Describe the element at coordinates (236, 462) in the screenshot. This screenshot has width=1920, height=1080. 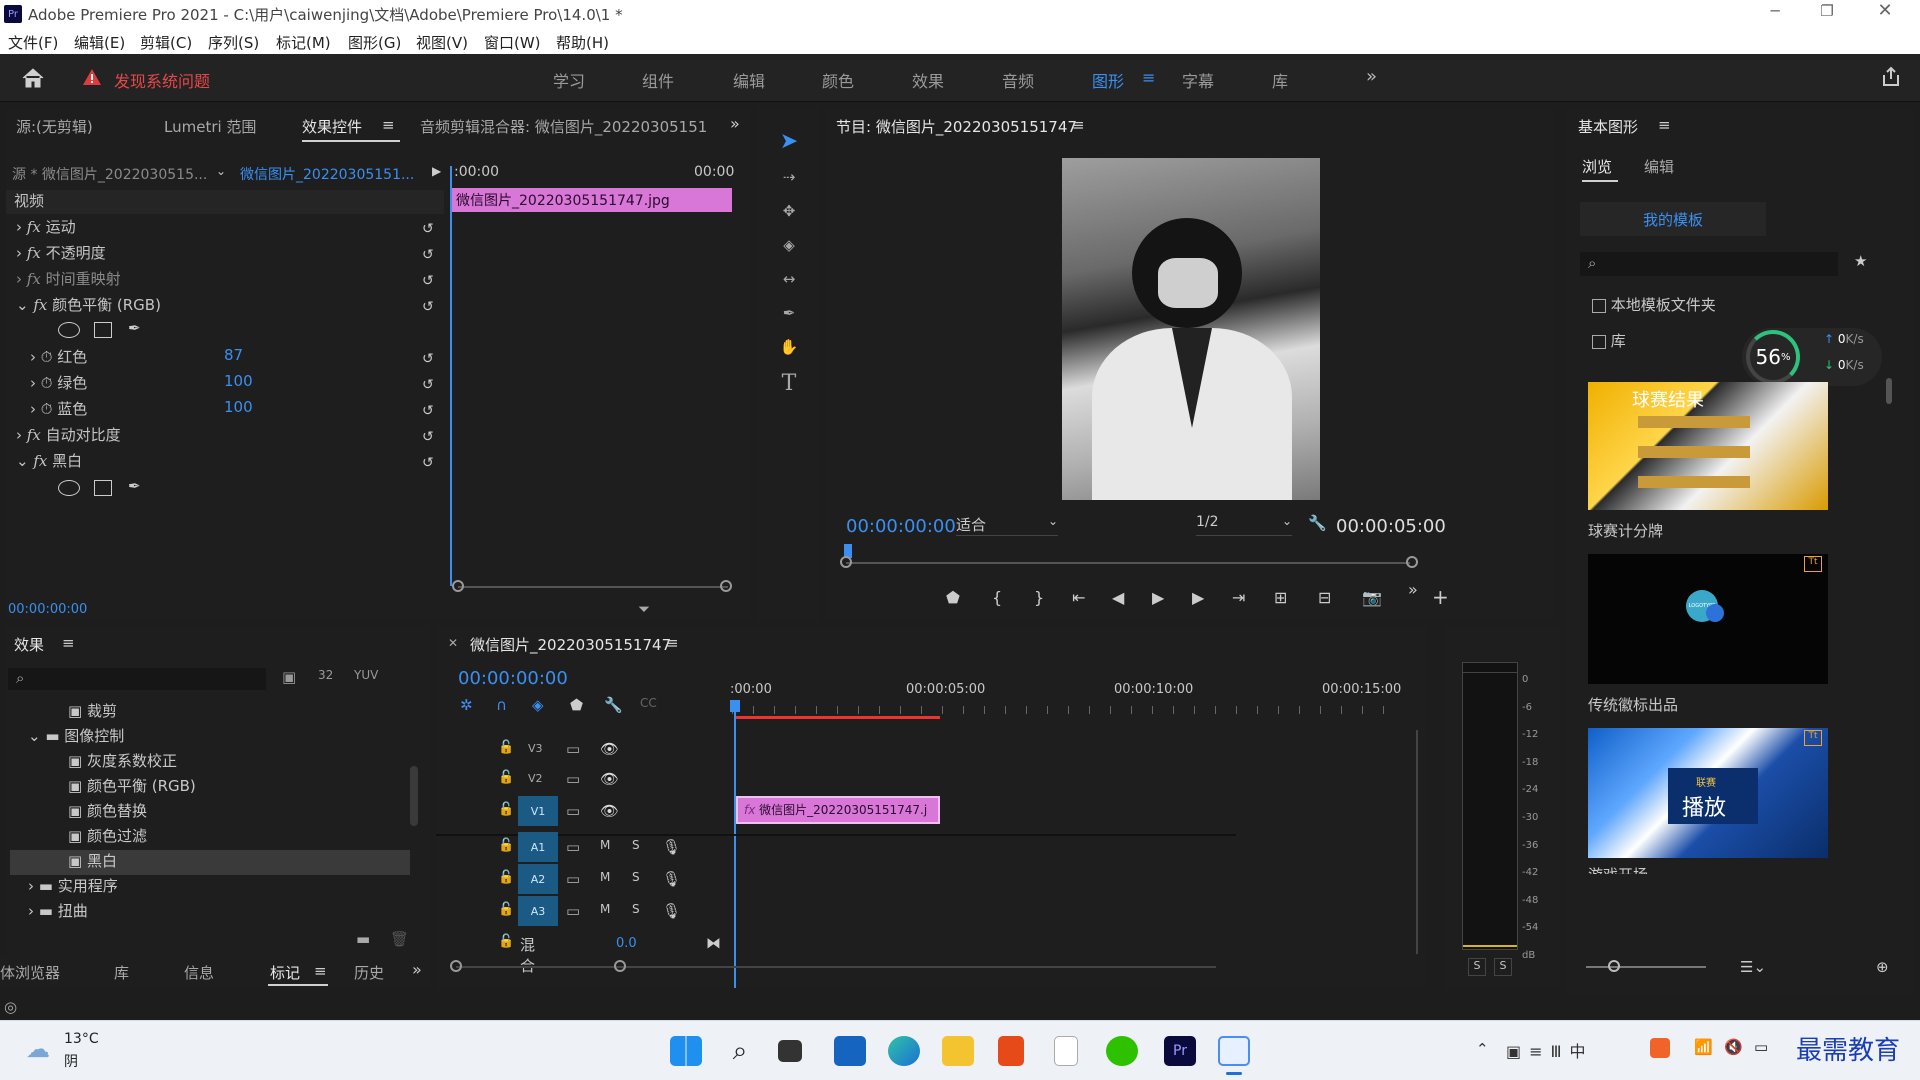
I see `effect-row-black-white: ⌄ fx 黑白` at that location.